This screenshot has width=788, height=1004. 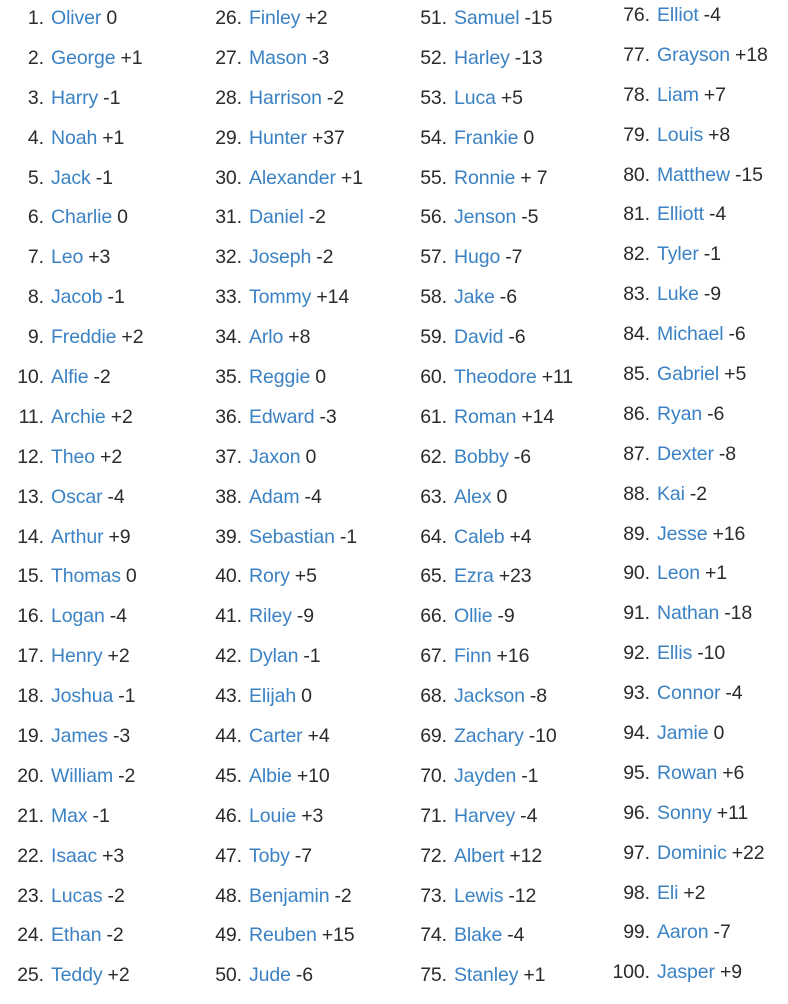 What do you see at coordinates (680, 214) in the screenshot?
I see `name-link: Elliott` at bounding box center [680, 214].